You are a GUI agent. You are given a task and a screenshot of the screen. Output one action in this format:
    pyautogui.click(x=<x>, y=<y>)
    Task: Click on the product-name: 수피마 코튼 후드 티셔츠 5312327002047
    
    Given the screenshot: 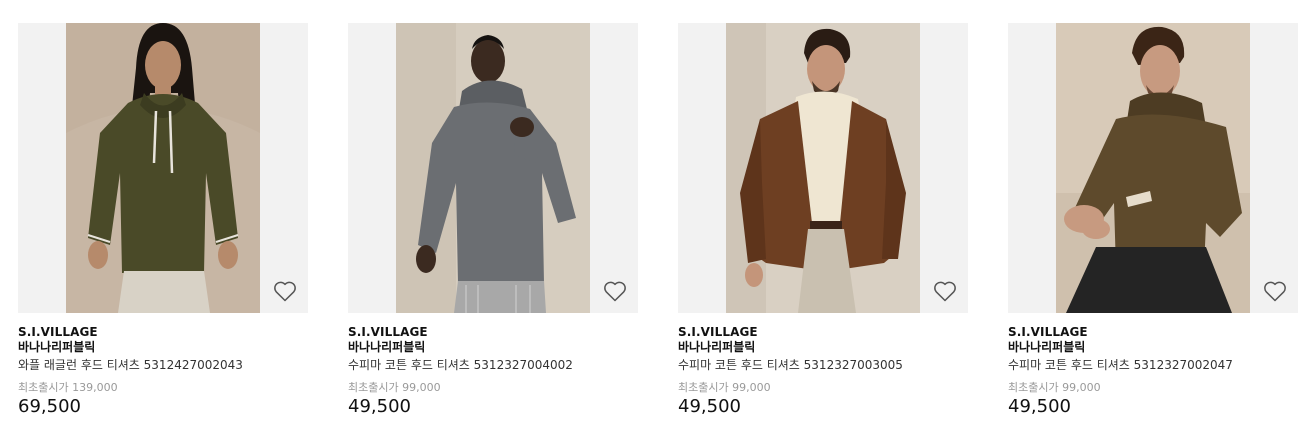 What is the action you would take?
    pyautogui.click(x=1120, y=365)
    